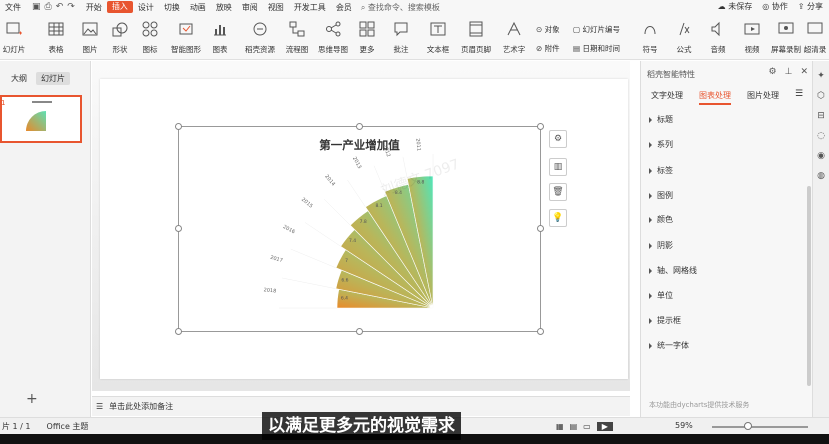 This screenshot has height=444, width=829. What do you see at coordinates (476, 49) in the screenshot?
I see `header-footer-label: 页眉页脚` at bounding box center [476, 49].